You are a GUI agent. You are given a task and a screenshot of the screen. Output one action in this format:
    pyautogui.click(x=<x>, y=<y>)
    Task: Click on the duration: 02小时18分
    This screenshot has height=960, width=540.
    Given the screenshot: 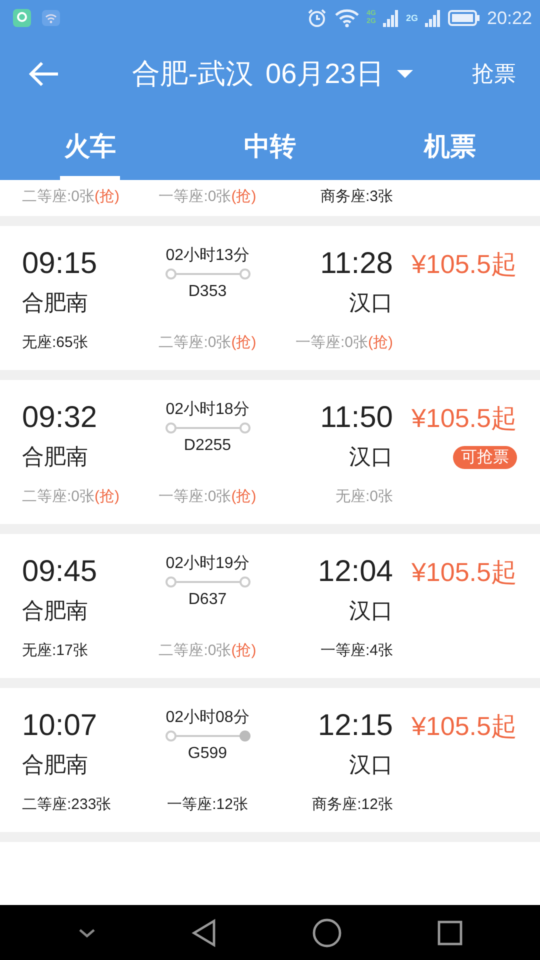 What is the action you would take?
    pyautogui.click(x=208, y=410)
    